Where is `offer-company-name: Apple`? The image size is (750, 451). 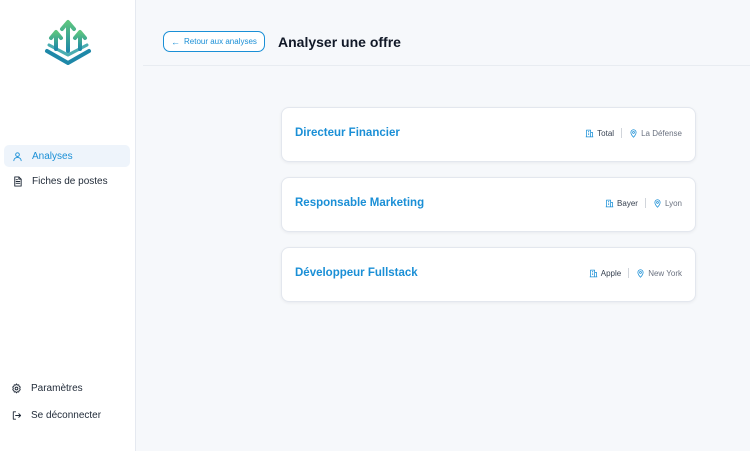 offer-company-name: Apple is located at coordinates (611, 273).